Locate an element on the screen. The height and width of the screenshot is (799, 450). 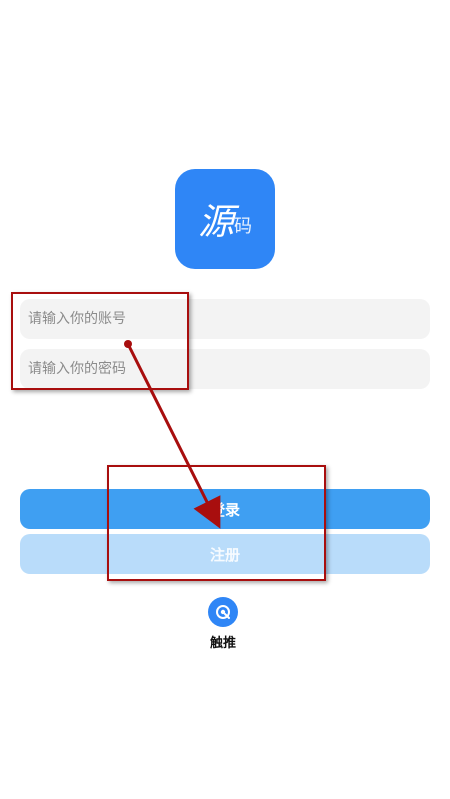
register-button: 注册 is located at coordinates (225, 554).